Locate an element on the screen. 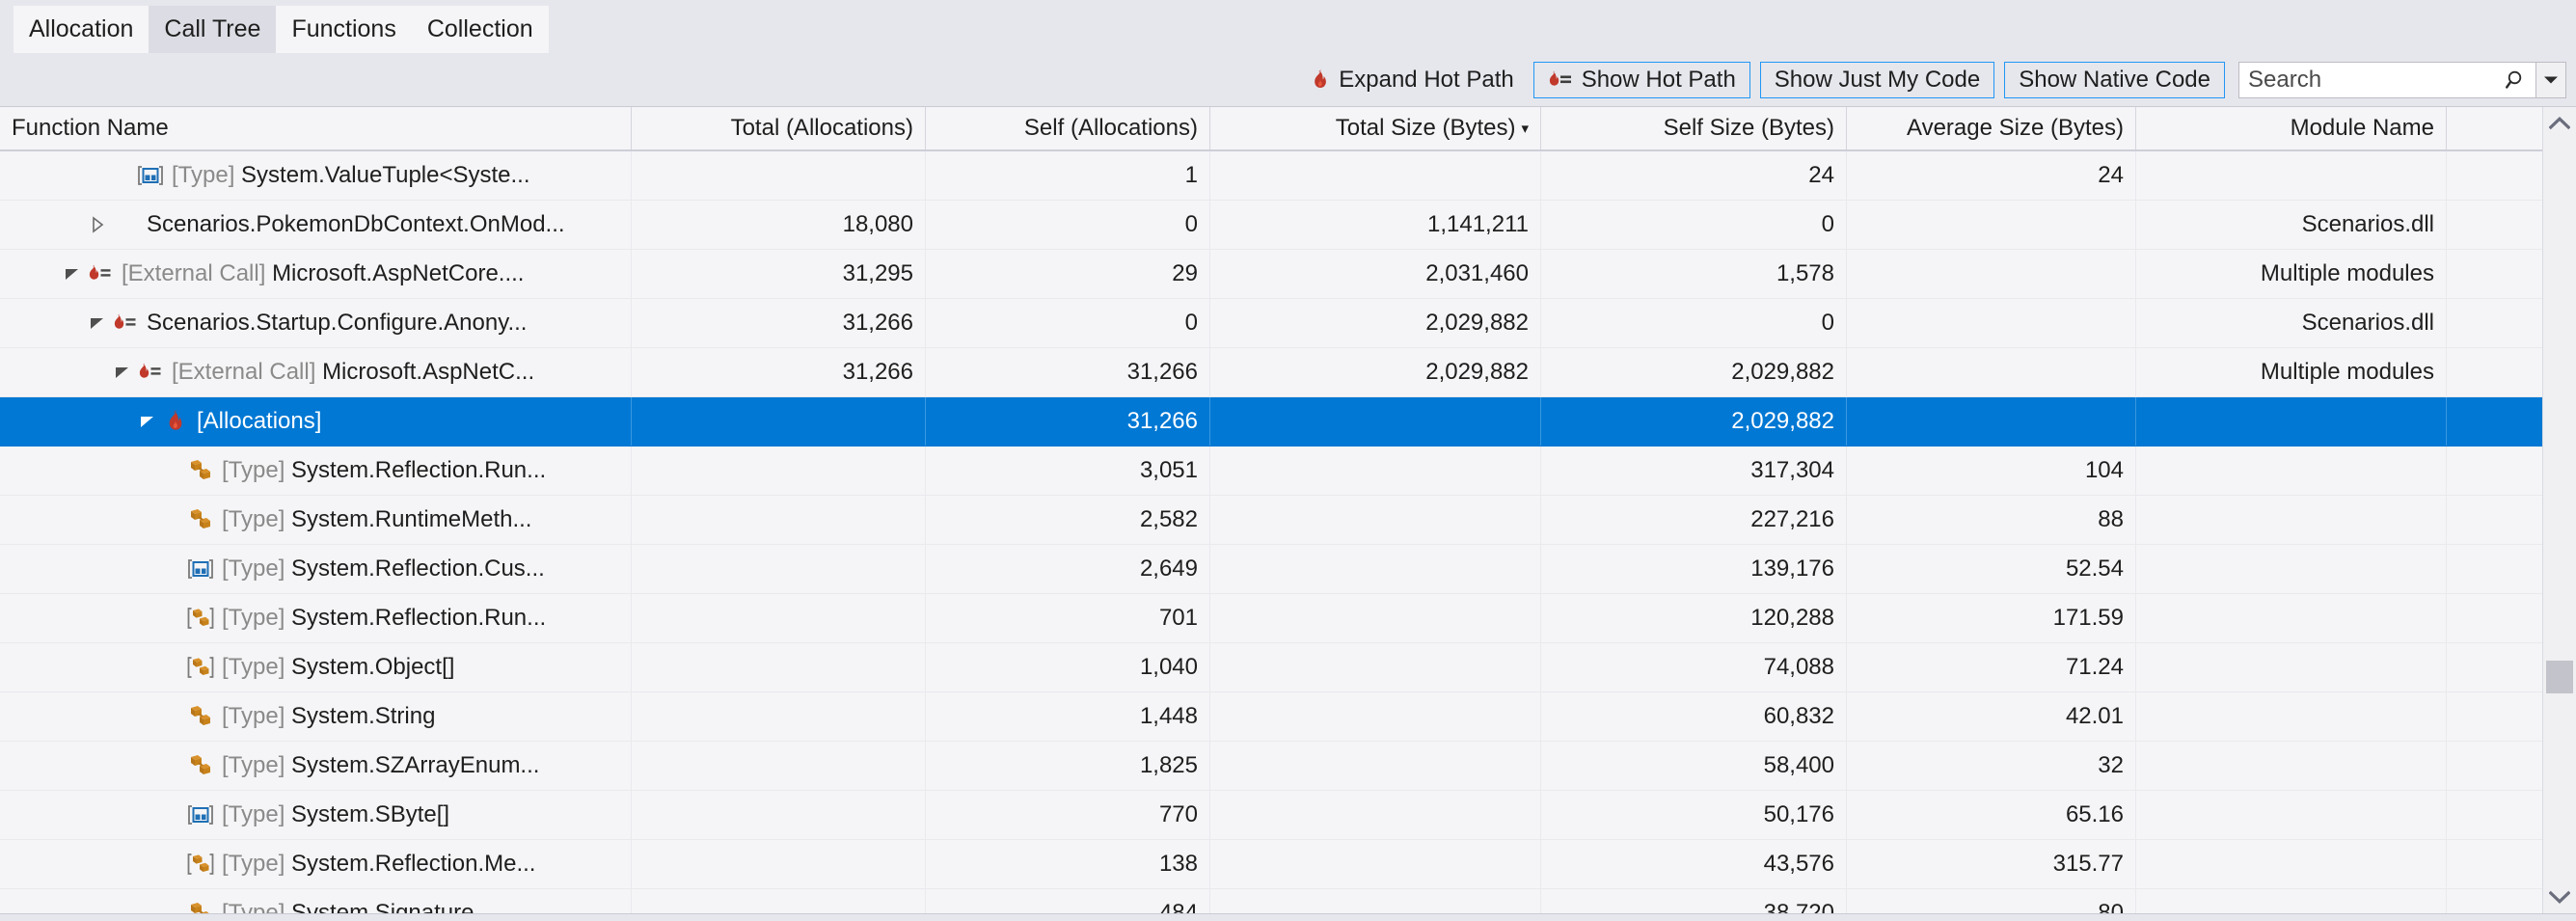 This screenshot has width=2576, height=921. chevron-right-icon is located at coordinates (97, 224).